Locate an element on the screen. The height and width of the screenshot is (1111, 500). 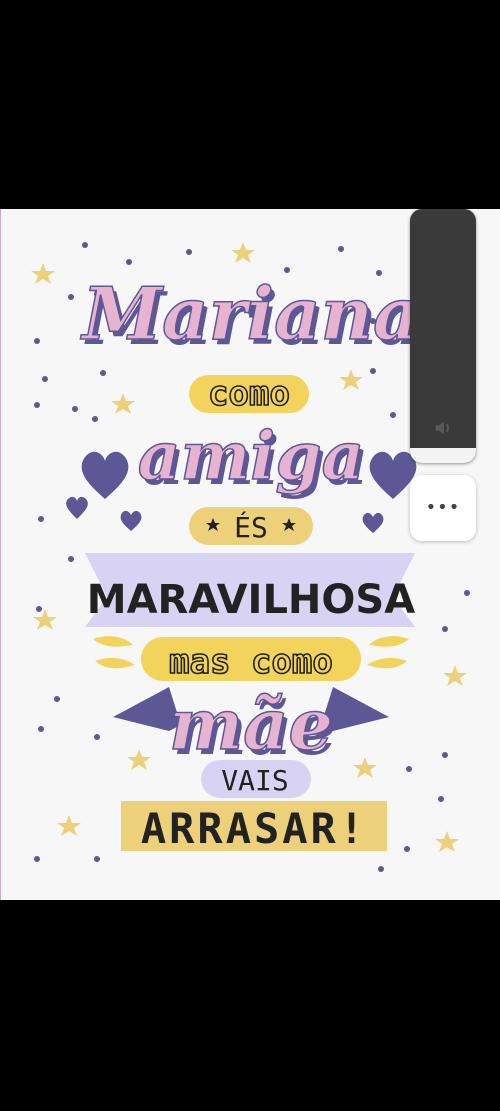
amiga-text: amiga is located at coordinates (251, 456).